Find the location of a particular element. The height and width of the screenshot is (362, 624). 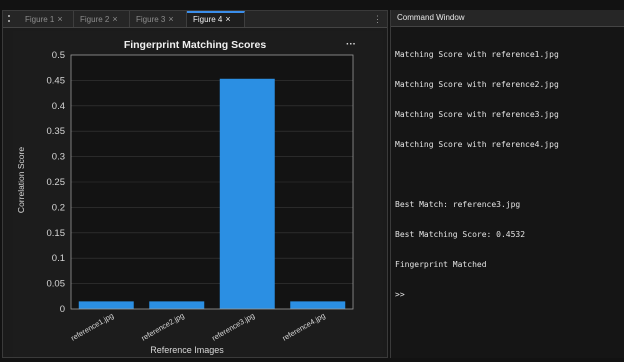

tab-figure-3: Figure 3 × is located at coordinates (158, 19).